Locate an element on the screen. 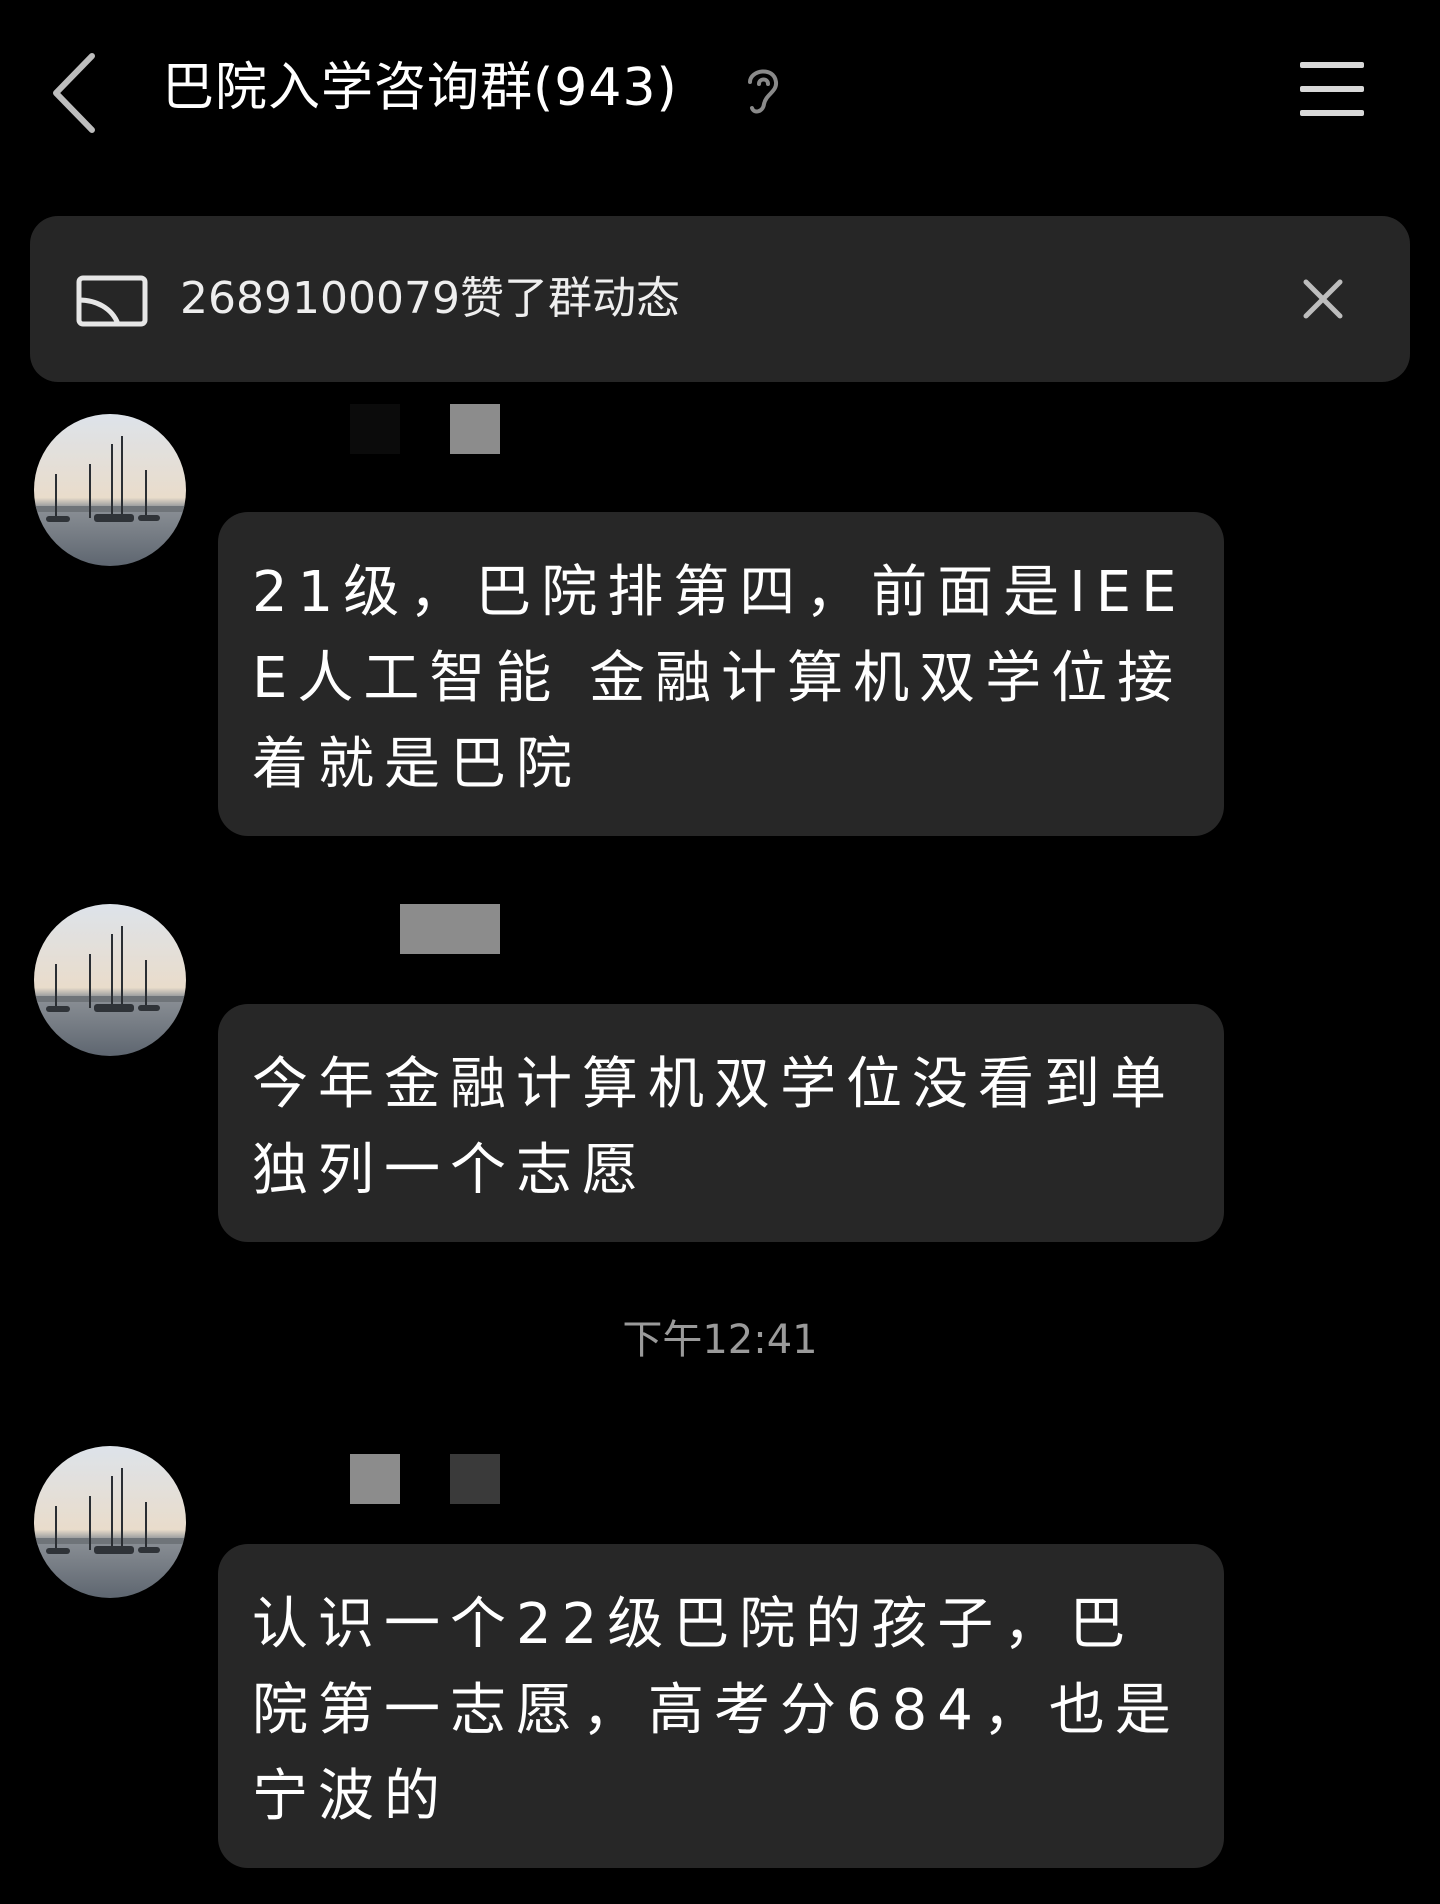 The width and height of the screenshot is (1440, 1904). notice-close-button is located at coordinates (1323, 299).